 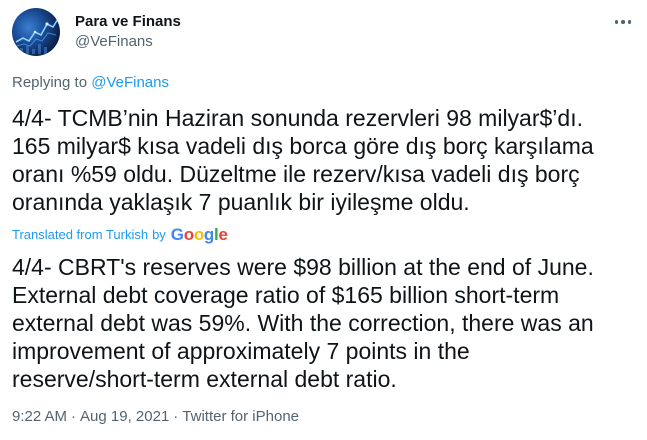 I want to click on tweet-time: 9:22 AM, so click(x=39, y=416).